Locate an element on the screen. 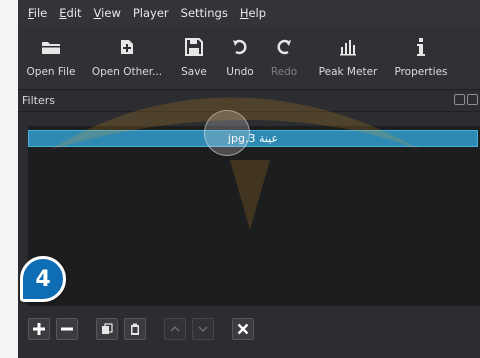  menu-player: Player is located at coordinates (151, 13).